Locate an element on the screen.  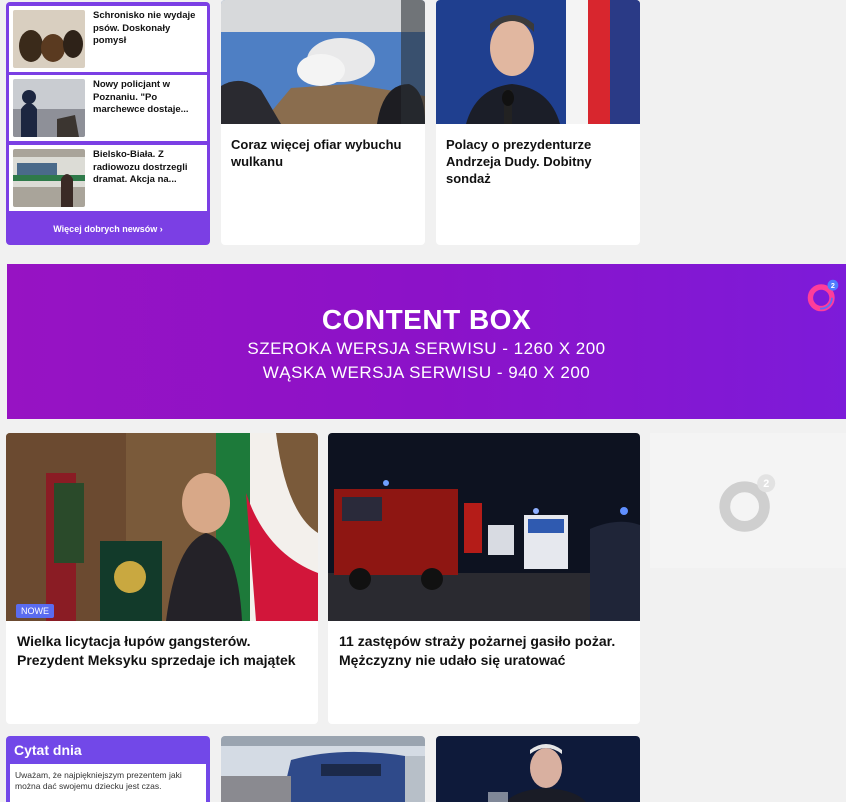
president-image is located at coordinates (538, 62).